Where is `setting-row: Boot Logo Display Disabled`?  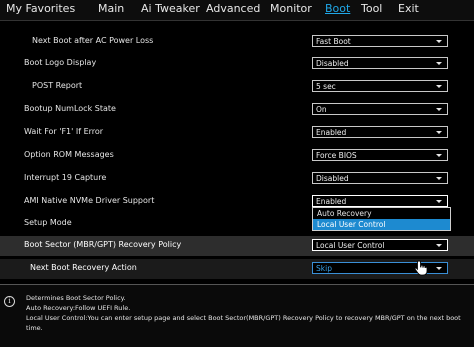
setting-row: Boot Logo Display Disabled is located at coordinates (237, 64).